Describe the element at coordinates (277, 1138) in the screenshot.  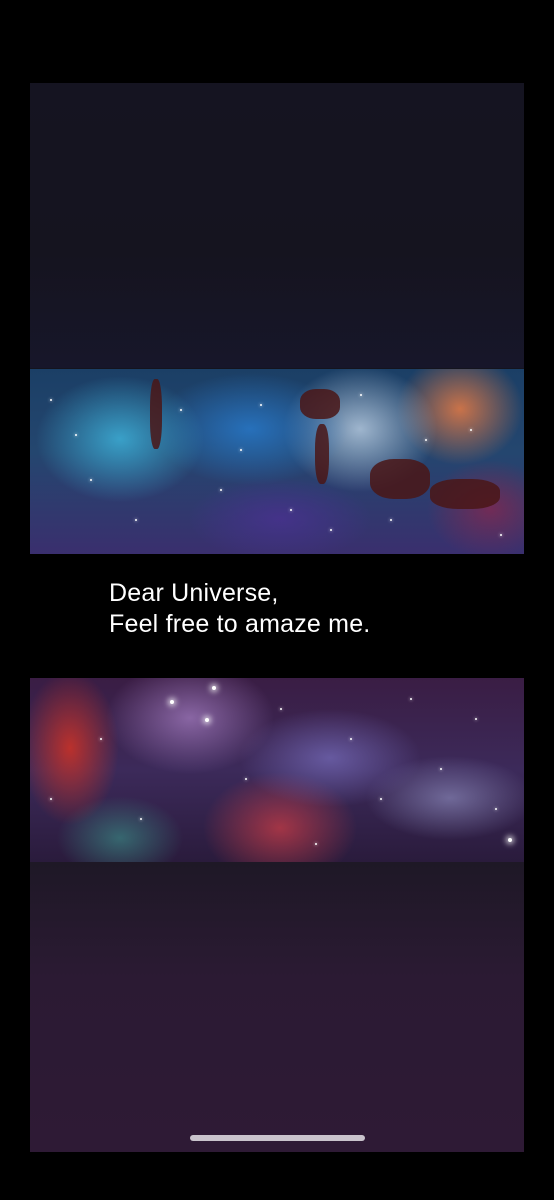
I see `home-indicator` at that location.